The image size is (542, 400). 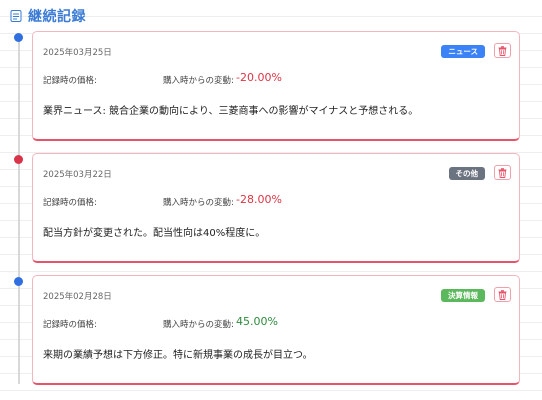 I want to click on record-date: 2025年03月22日, so click(x=77, y=175).